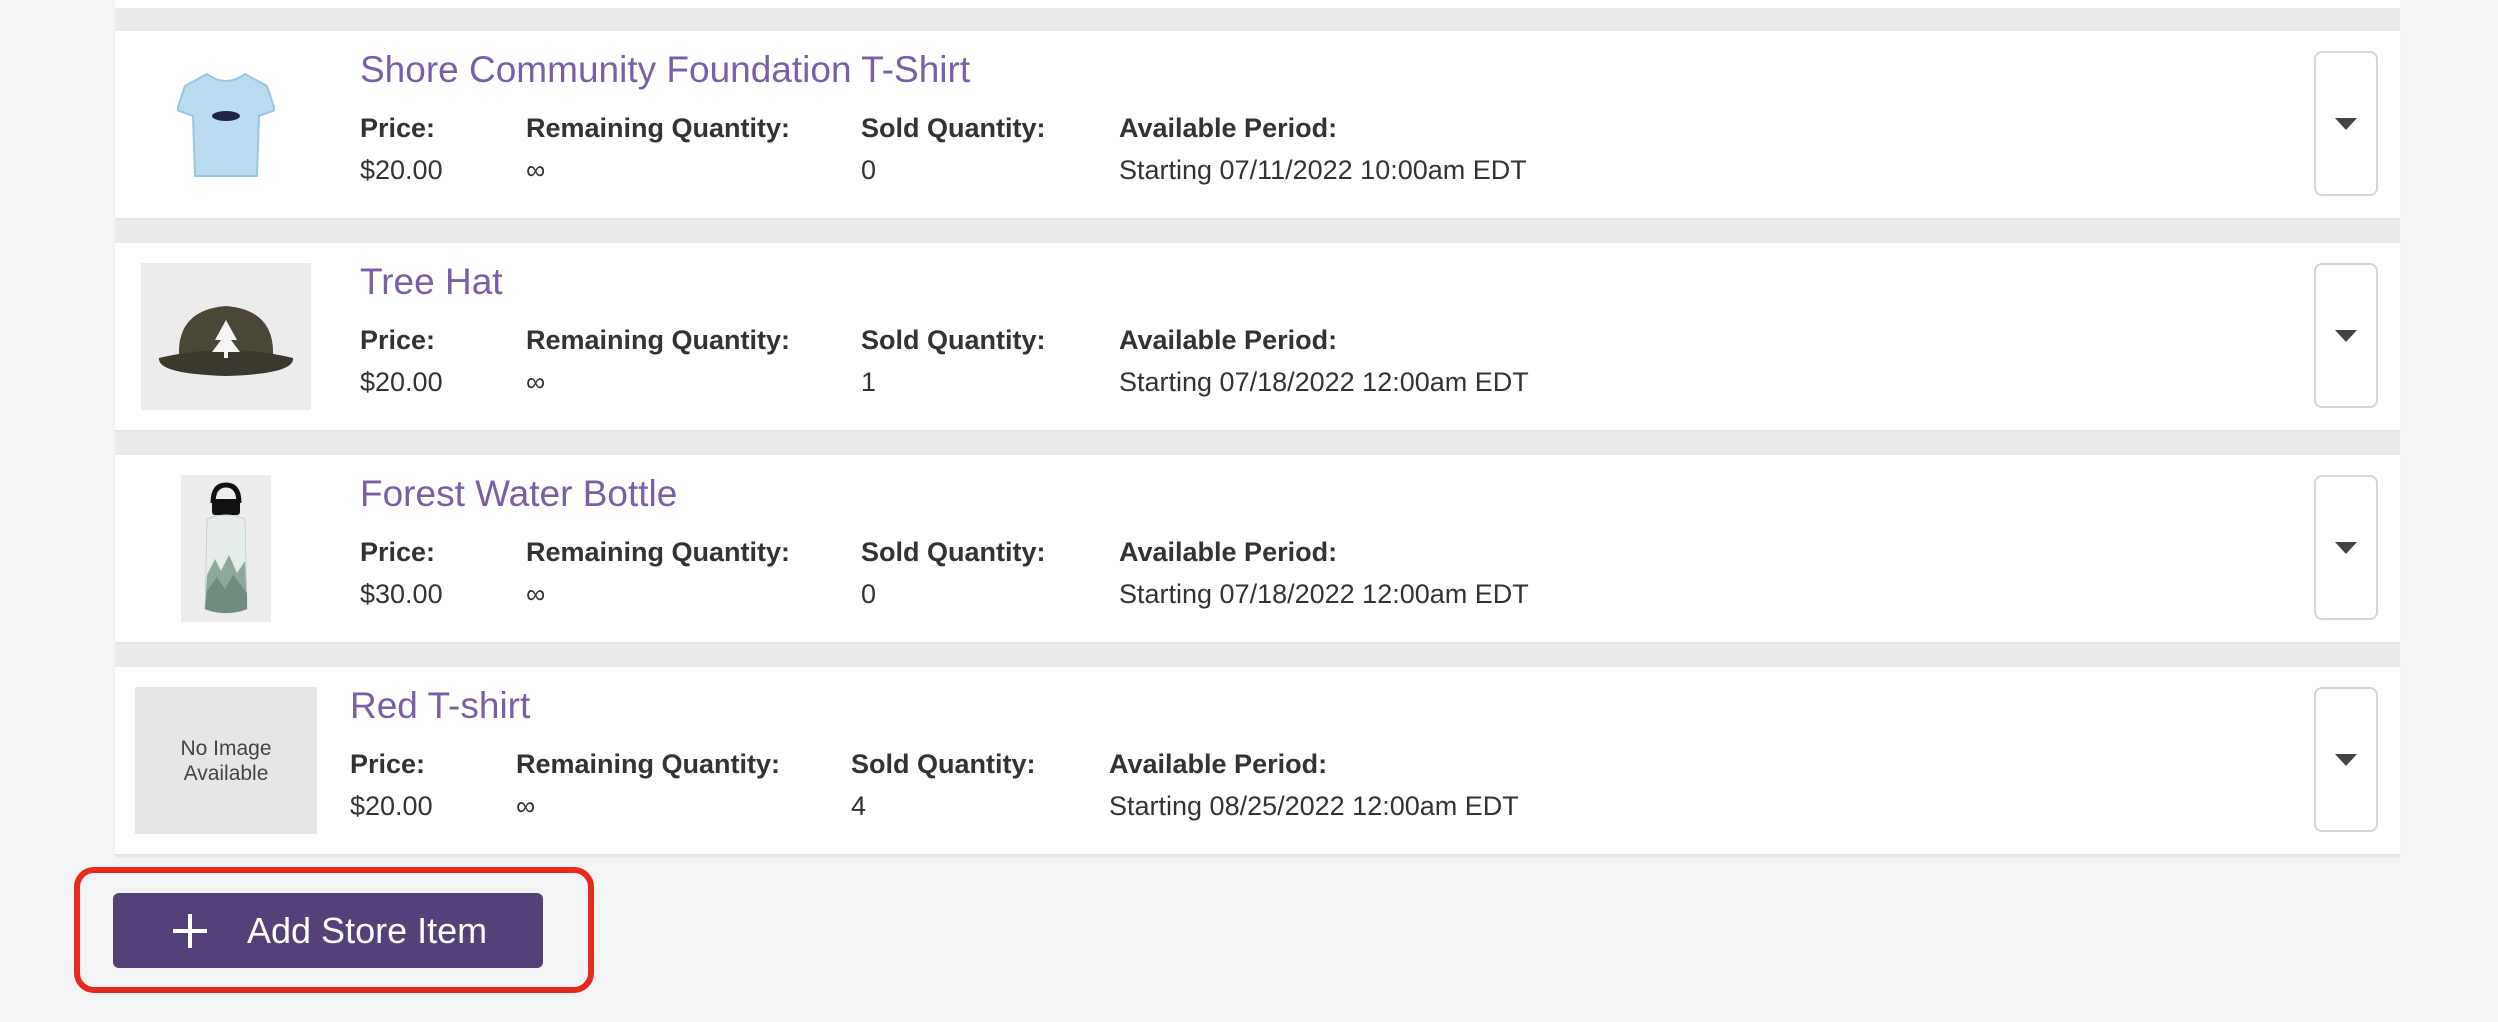 This screenshot has width=2498, height=1022. I want to click on item-title: Shore Community Foundation T-Shirt, so click(665, 70).